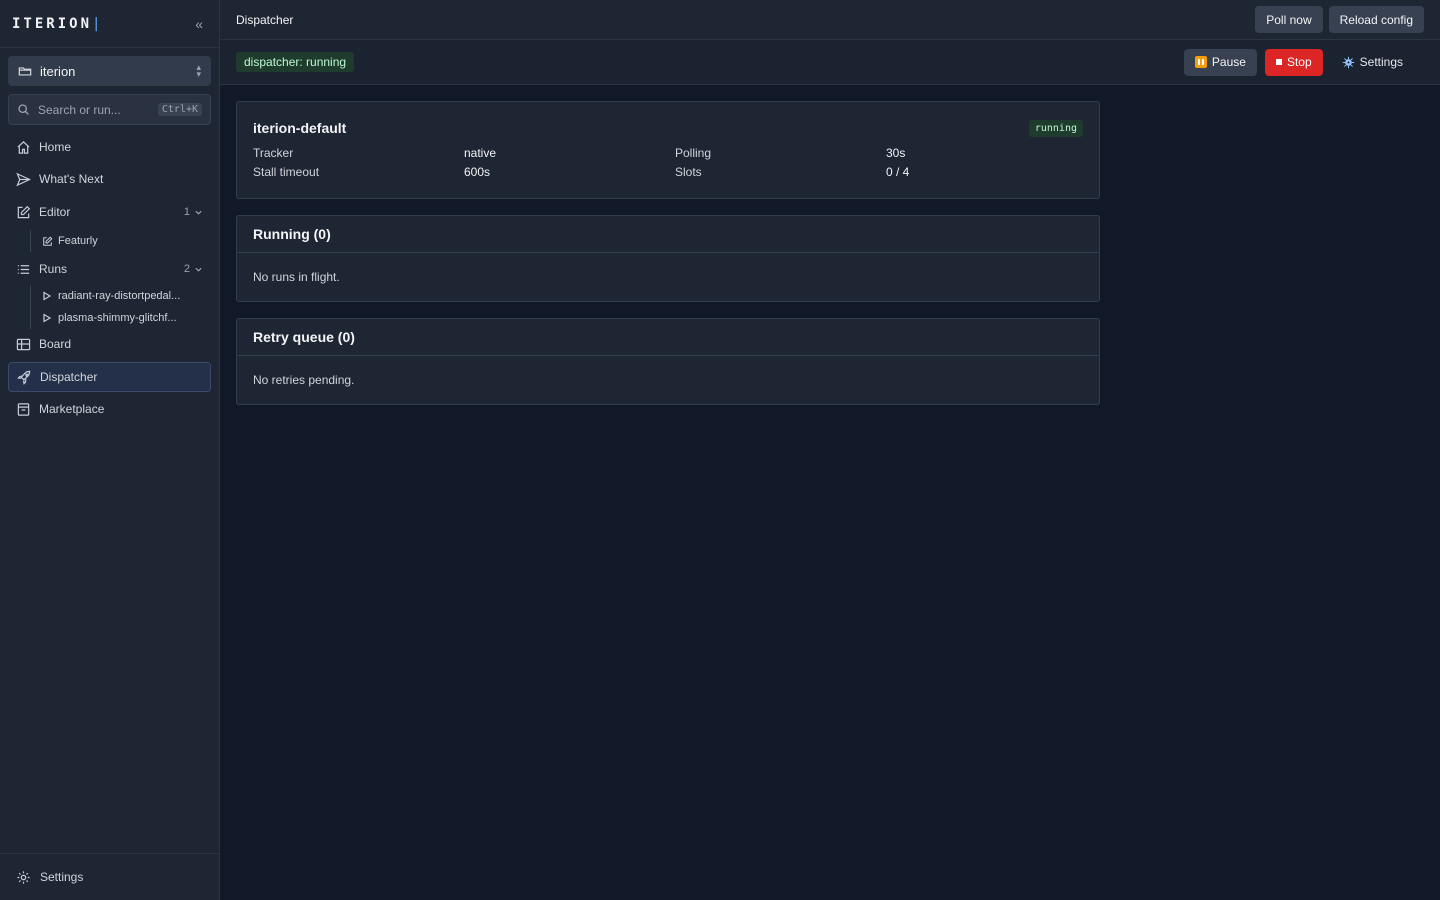 This screenshot has width=1440, height=900. I want to click on config-status-badge: running, so click(1055, 128).